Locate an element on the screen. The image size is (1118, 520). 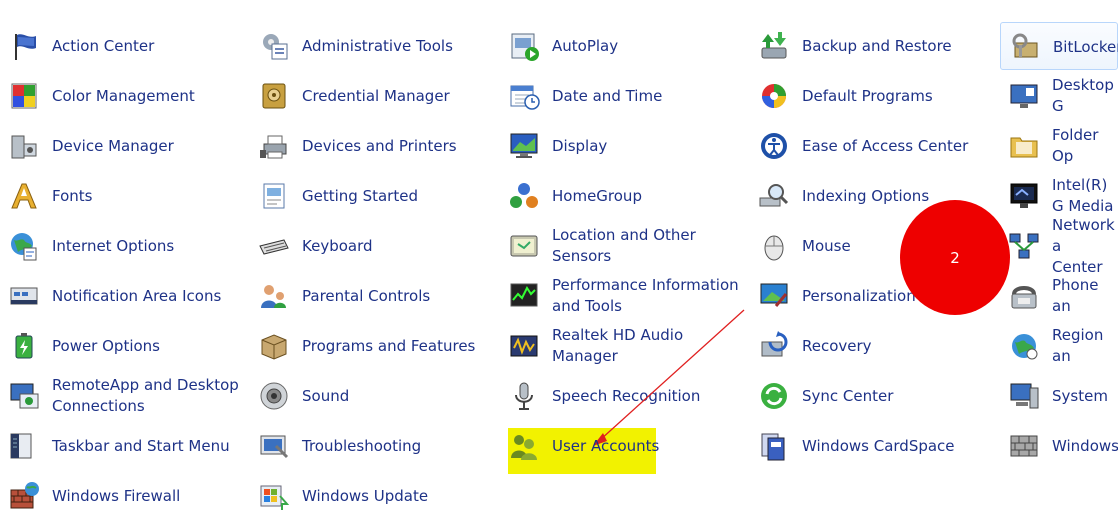
sync-arrows-icon is located at coordinates (774, 396).